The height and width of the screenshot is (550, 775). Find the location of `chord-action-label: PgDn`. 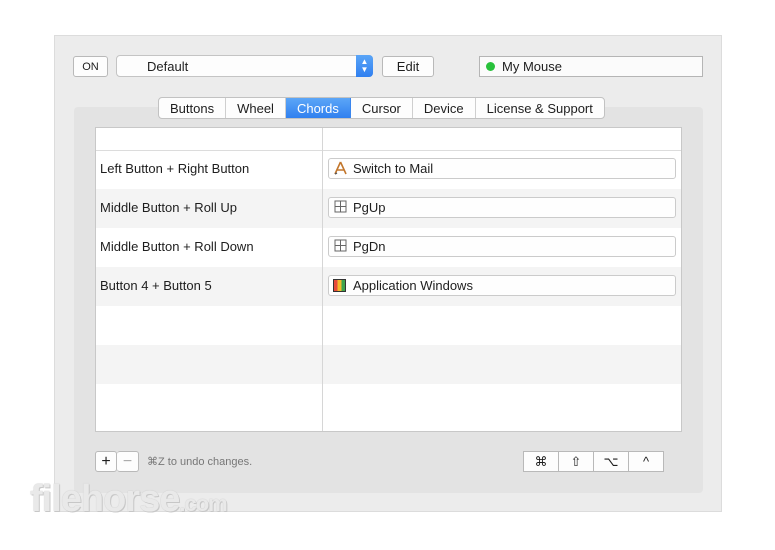

chord-action-label: PgDn is located at coordinates (369, 246).